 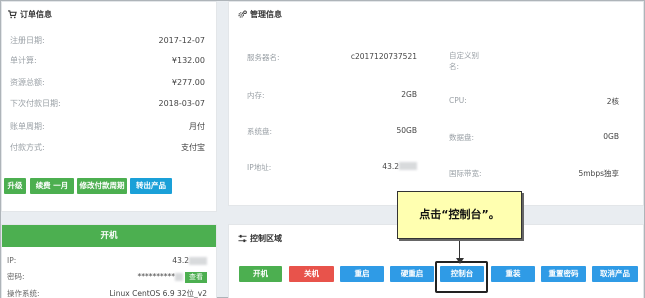 I want to click on ip-address-label: IP地址:, so click(x=259, y=167).